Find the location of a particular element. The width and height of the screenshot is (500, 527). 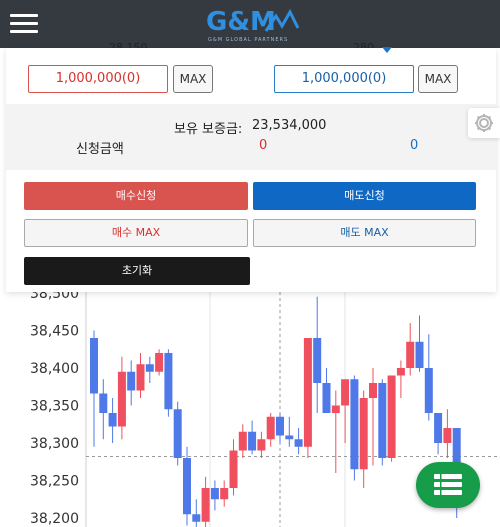

apply-amount-label: 신청금액 is located at coordinates (100, 149).